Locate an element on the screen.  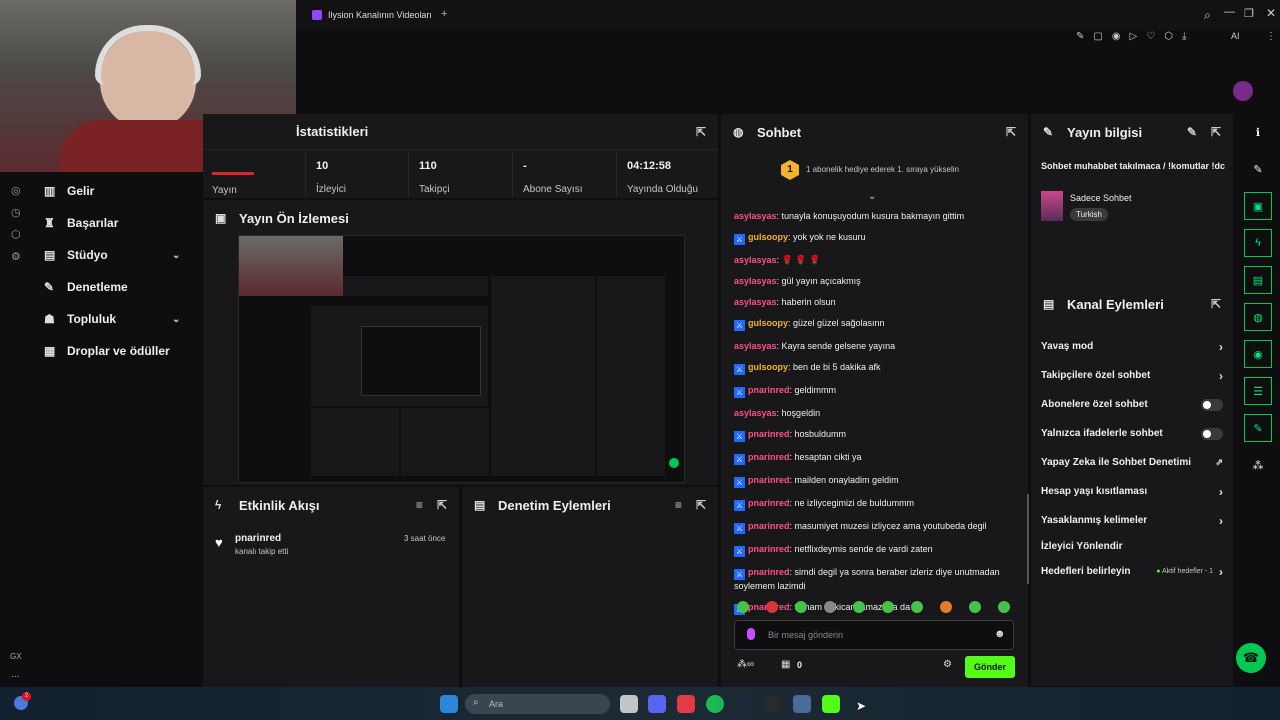
extensions-bar: ✎▢◉▷♡⬡⤓ is located at coordinates (1135, 36).